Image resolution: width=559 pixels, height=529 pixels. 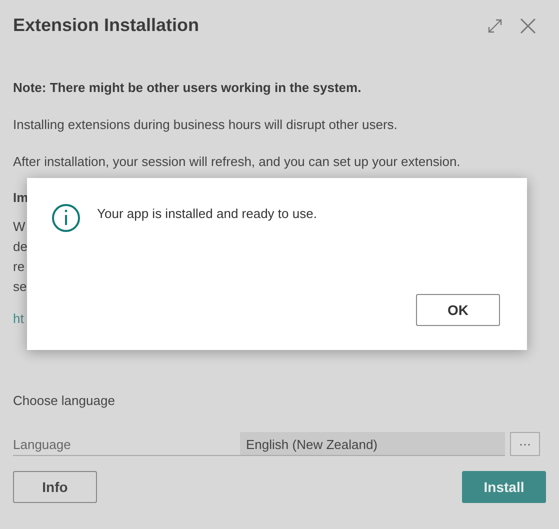 I want to click on lookup-button: ···, so click(x=525, y=444).